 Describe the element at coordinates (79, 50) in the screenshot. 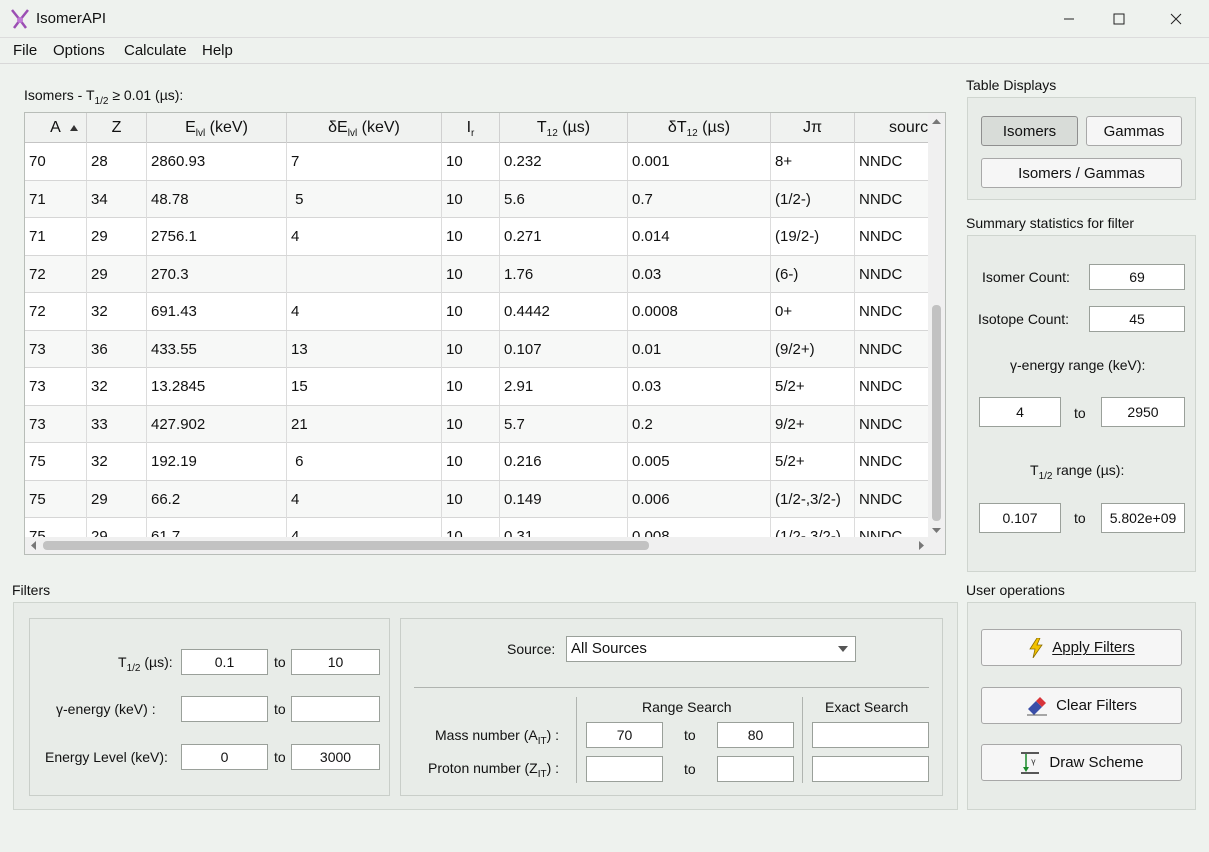

I see `menu-options: Options` at that location.